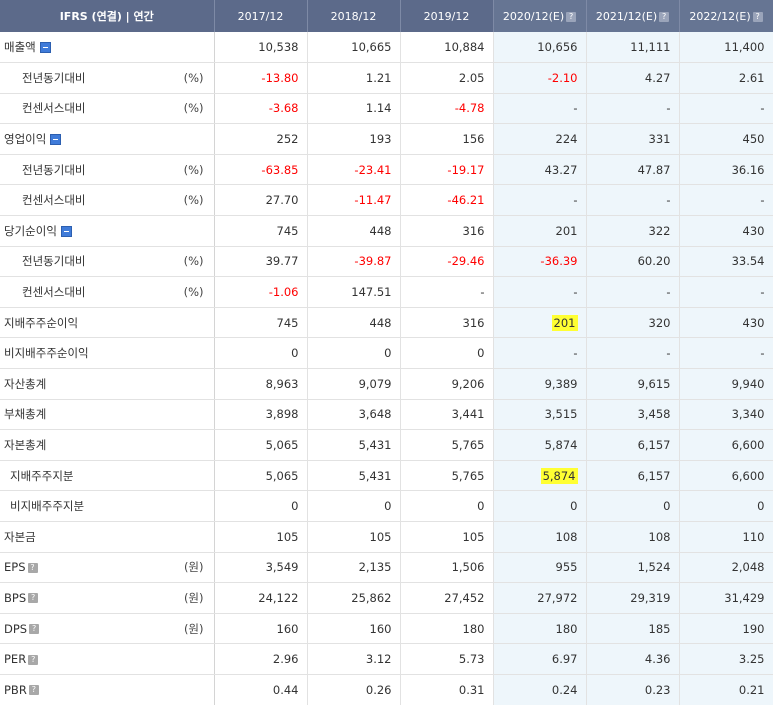  I want to click on cell-value: 9,206, so click(468, 383).